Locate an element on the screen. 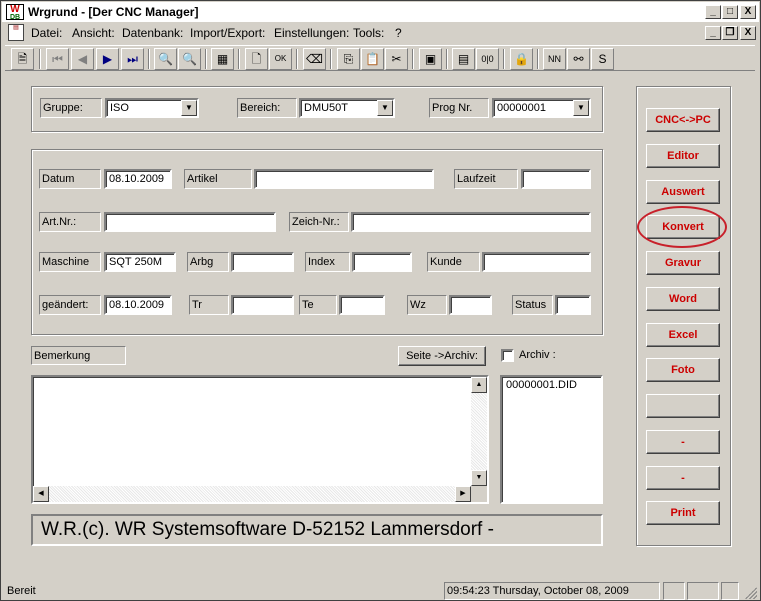  title-bar: W DB Wrgrund - [Der CNC Manager] _ □ X is located at coordinates (380, 12).